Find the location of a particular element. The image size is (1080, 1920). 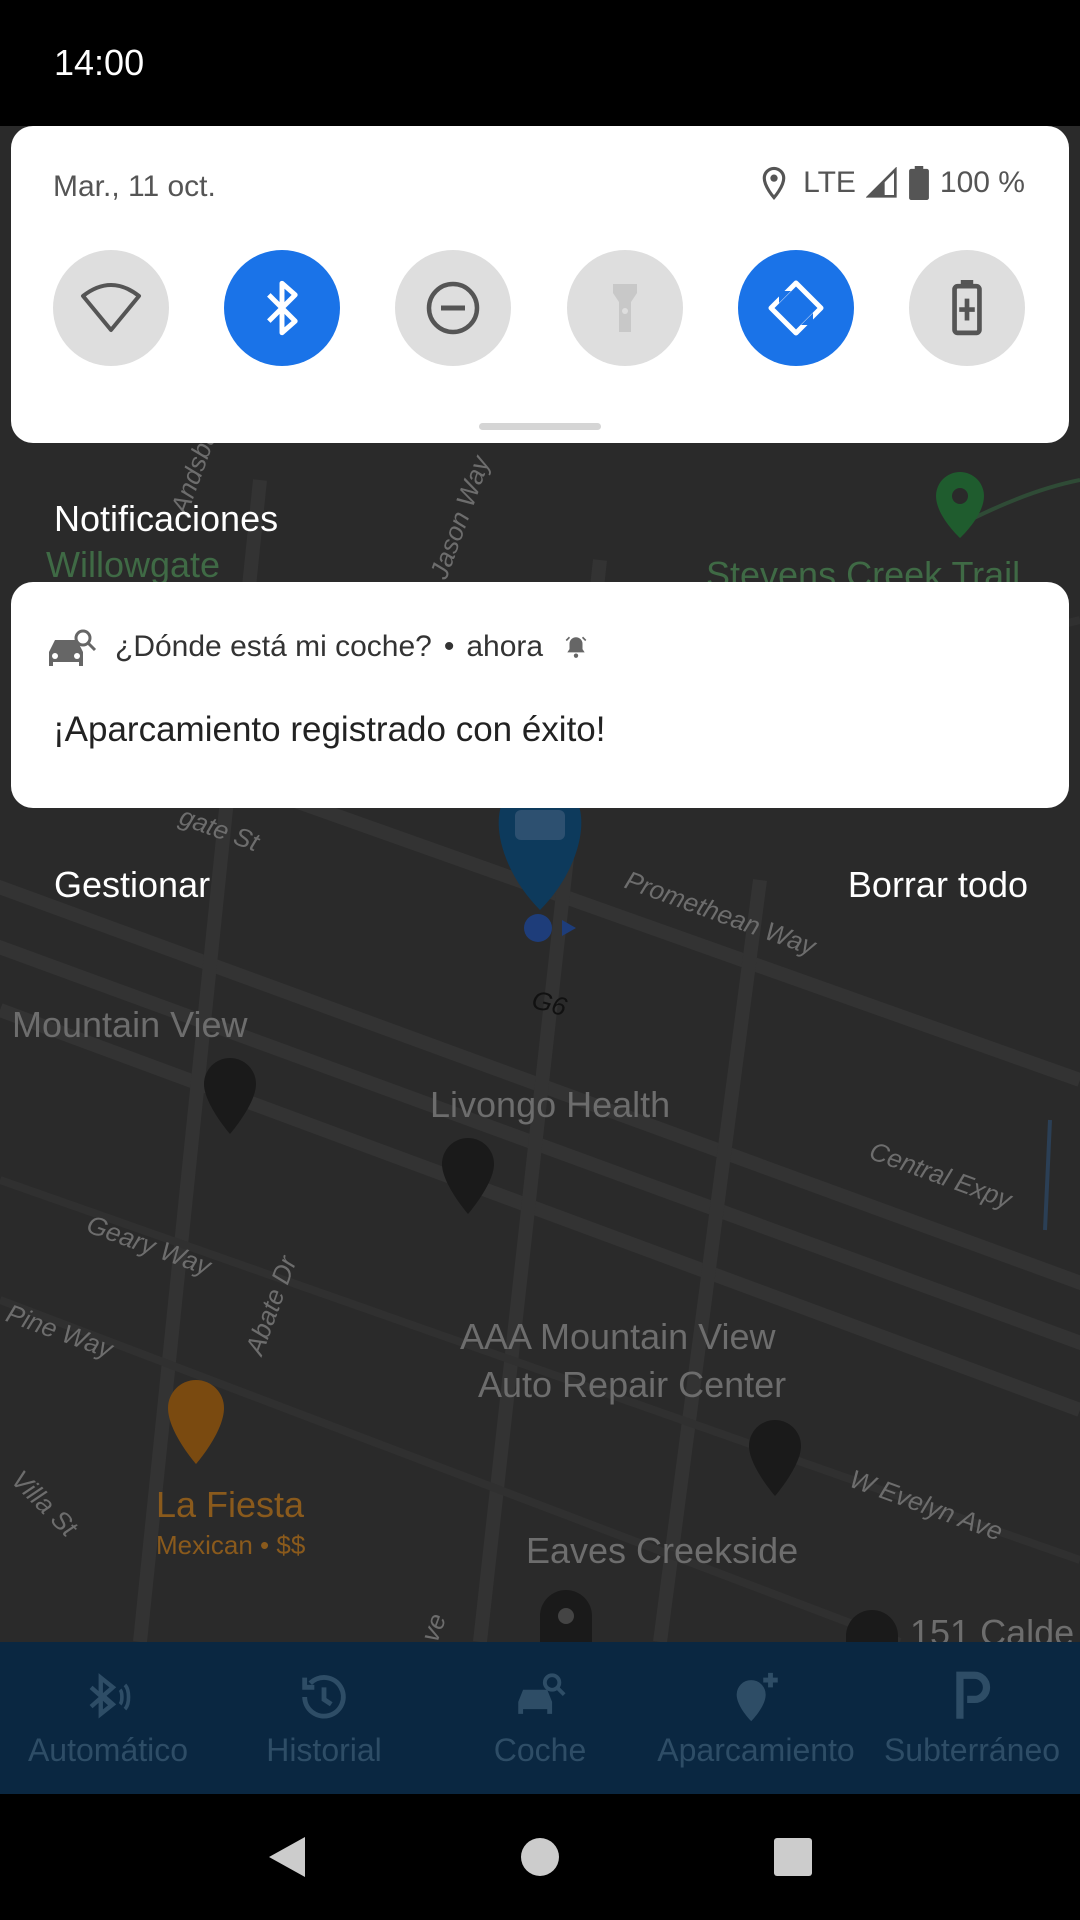

app-nav-historial: Historial is located at coordinates (324, 1718).